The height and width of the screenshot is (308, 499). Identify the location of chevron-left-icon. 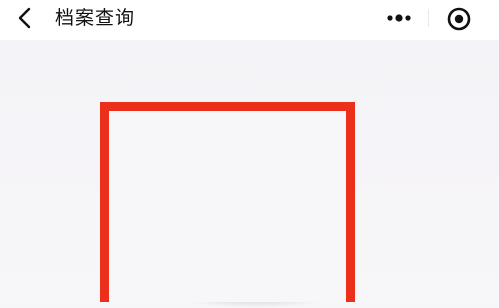
(26, 18).